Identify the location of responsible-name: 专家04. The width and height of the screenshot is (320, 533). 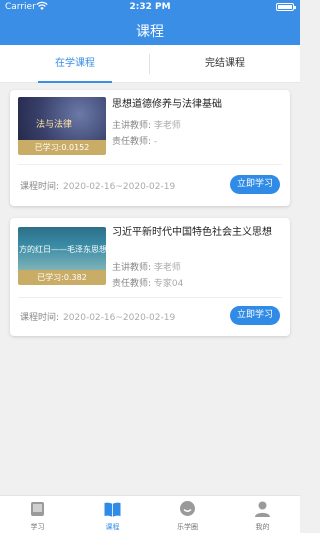
(168, 284).